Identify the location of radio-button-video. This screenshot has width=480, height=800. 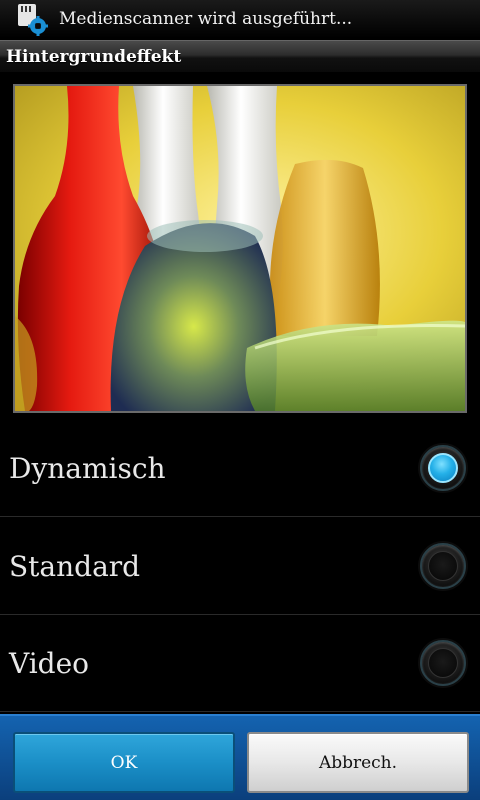
(443, 663).